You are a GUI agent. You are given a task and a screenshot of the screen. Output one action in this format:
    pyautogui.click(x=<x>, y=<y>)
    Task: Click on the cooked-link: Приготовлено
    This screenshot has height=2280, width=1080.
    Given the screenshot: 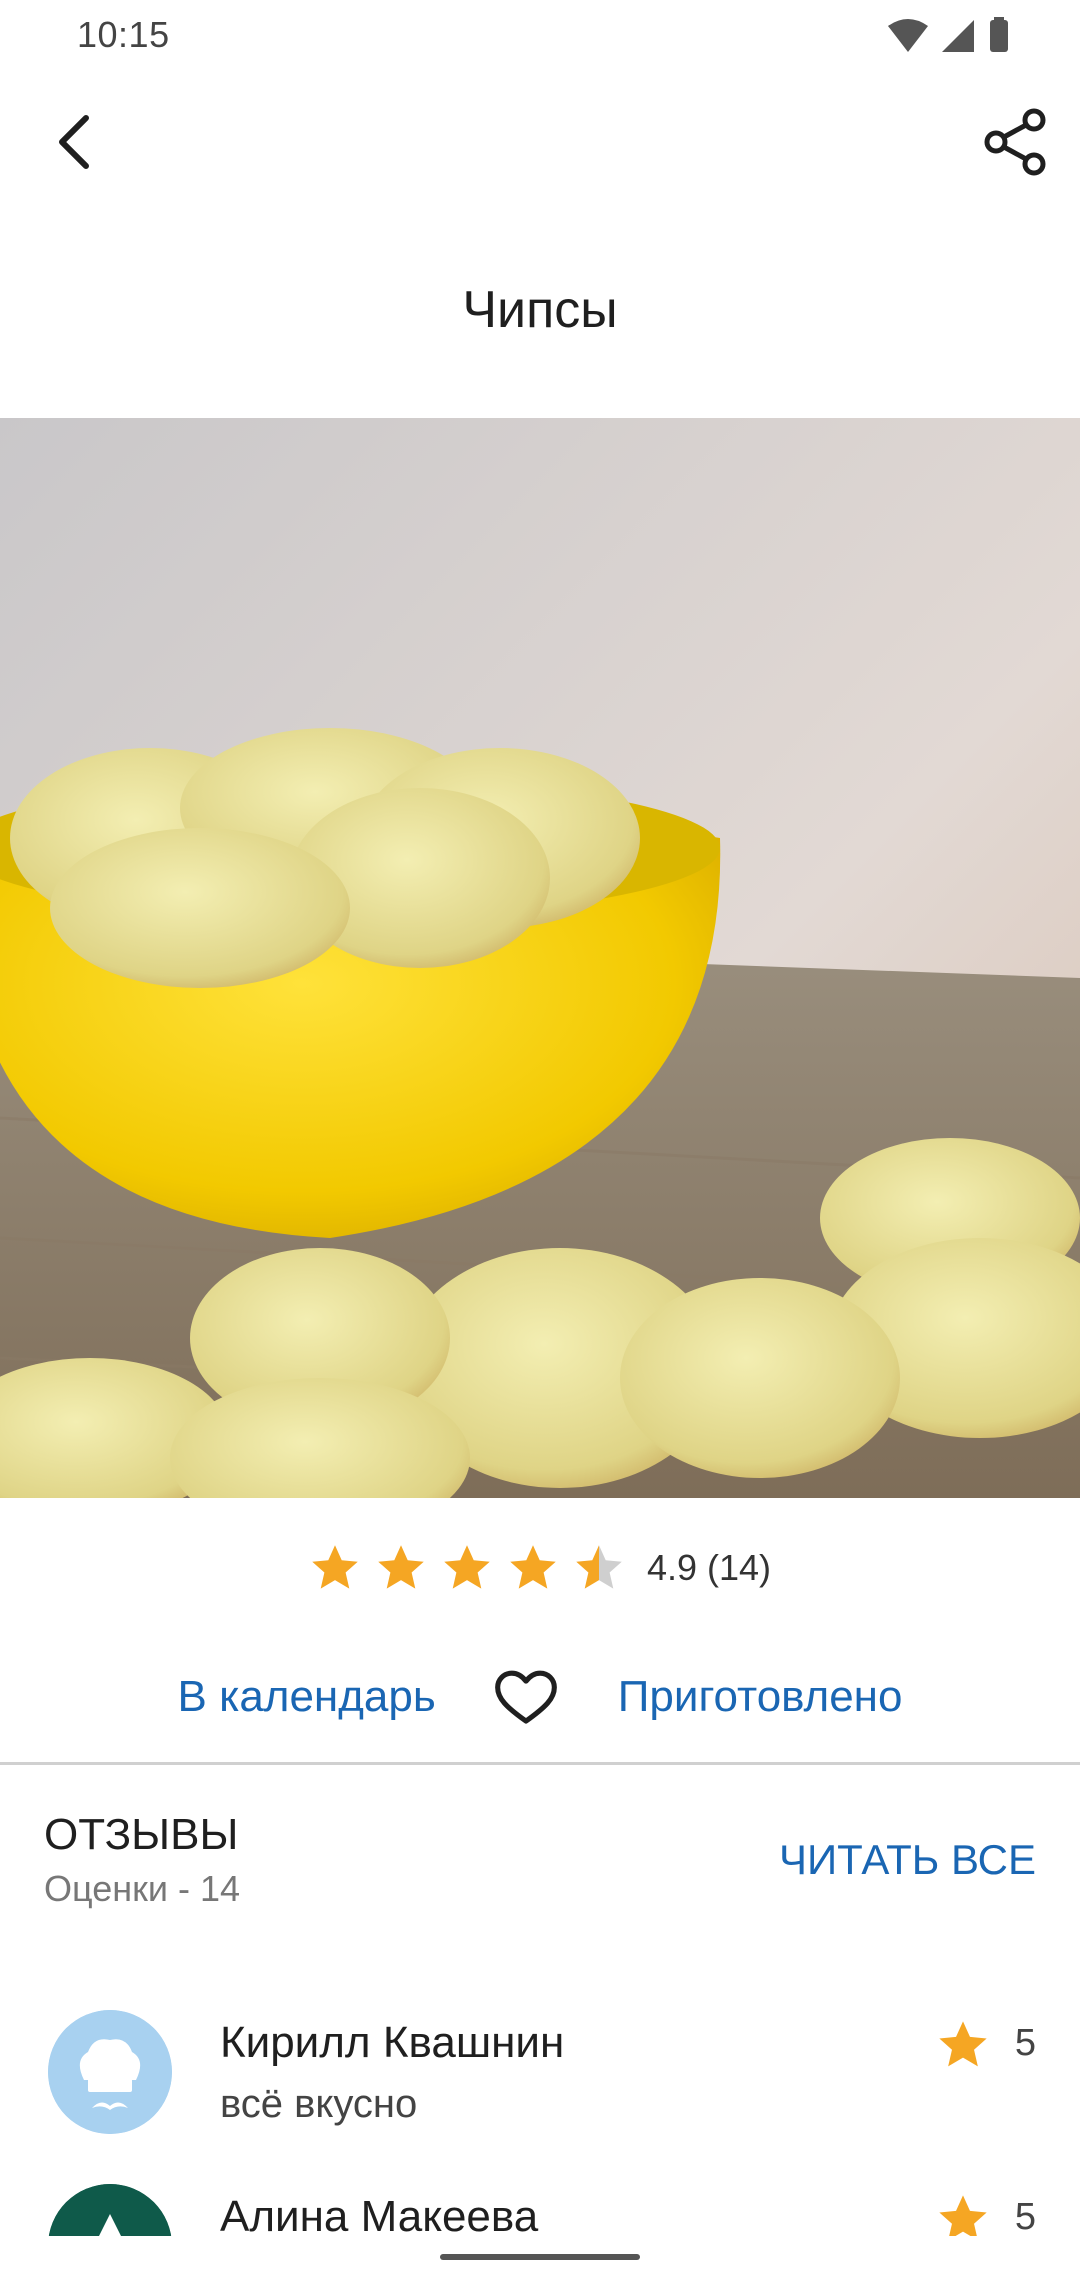 What is the action you would take?
    pyautogui.click(x=760, y=1697)
    